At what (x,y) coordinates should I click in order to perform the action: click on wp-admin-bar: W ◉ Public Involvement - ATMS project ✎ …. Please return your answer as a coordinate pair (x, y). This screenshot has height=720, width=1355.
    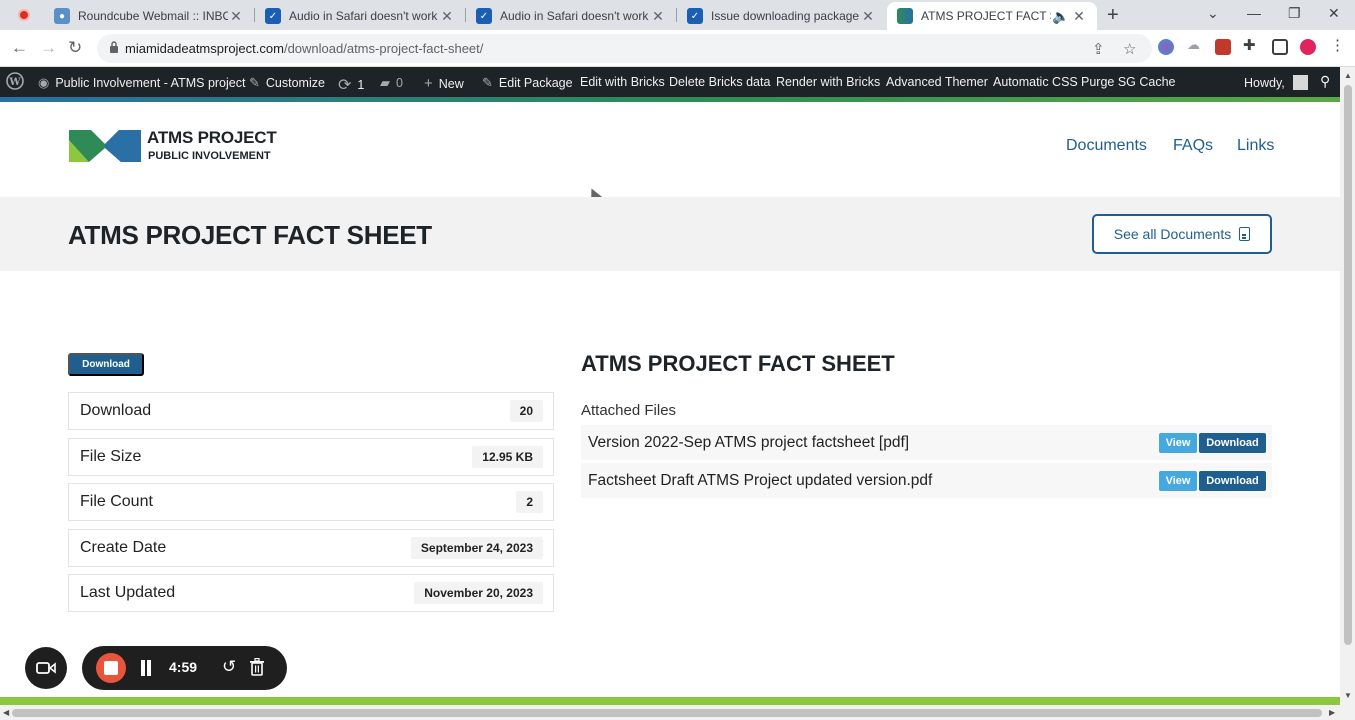
    Looking at the image, I should click on (677, 82).